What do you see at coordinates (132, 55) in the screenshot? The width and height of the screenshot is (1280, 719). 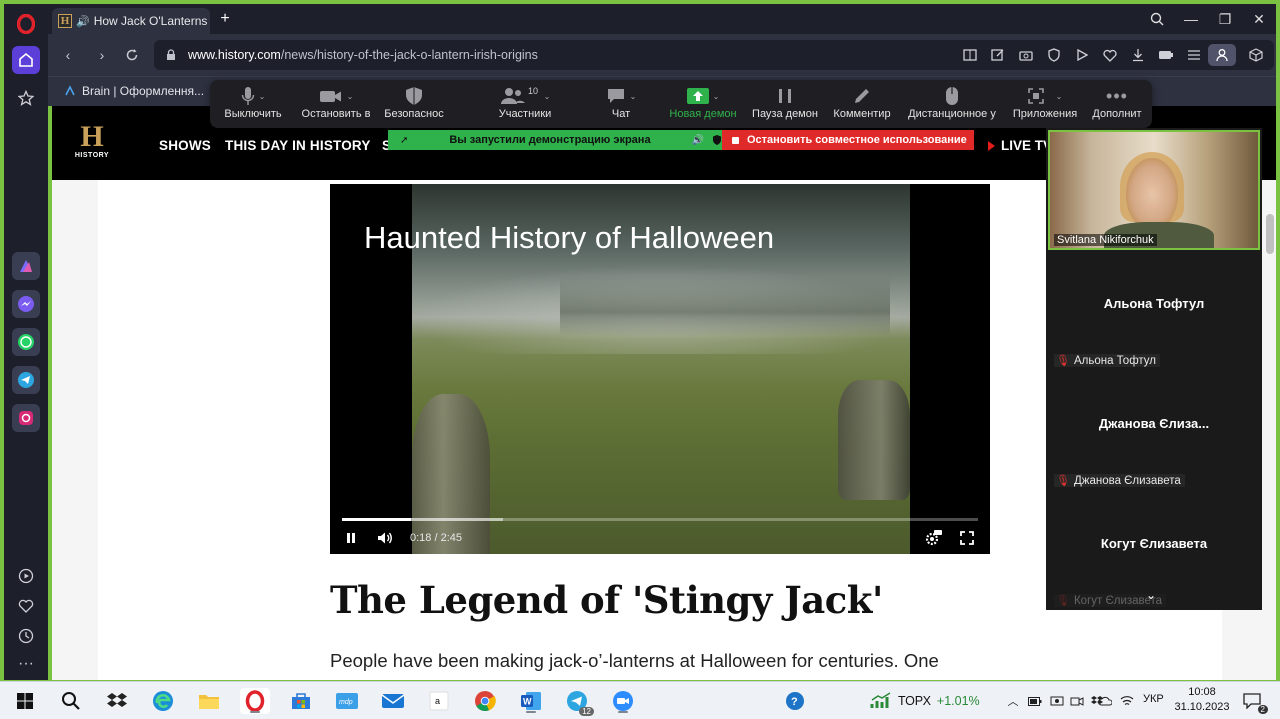 I see `reload-icon` at bounding box center [132, 55].